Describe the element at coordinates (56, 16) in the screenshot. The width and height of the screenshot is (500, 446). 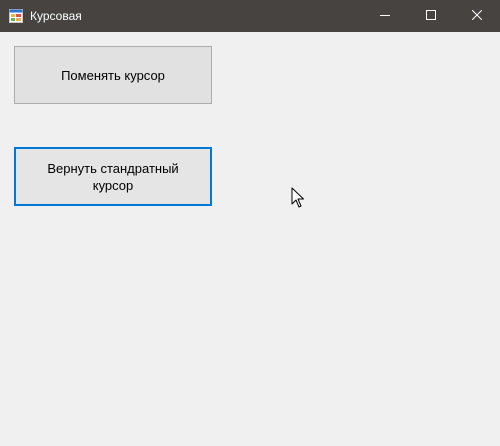
I see `window-title: Курсовая` at that location.